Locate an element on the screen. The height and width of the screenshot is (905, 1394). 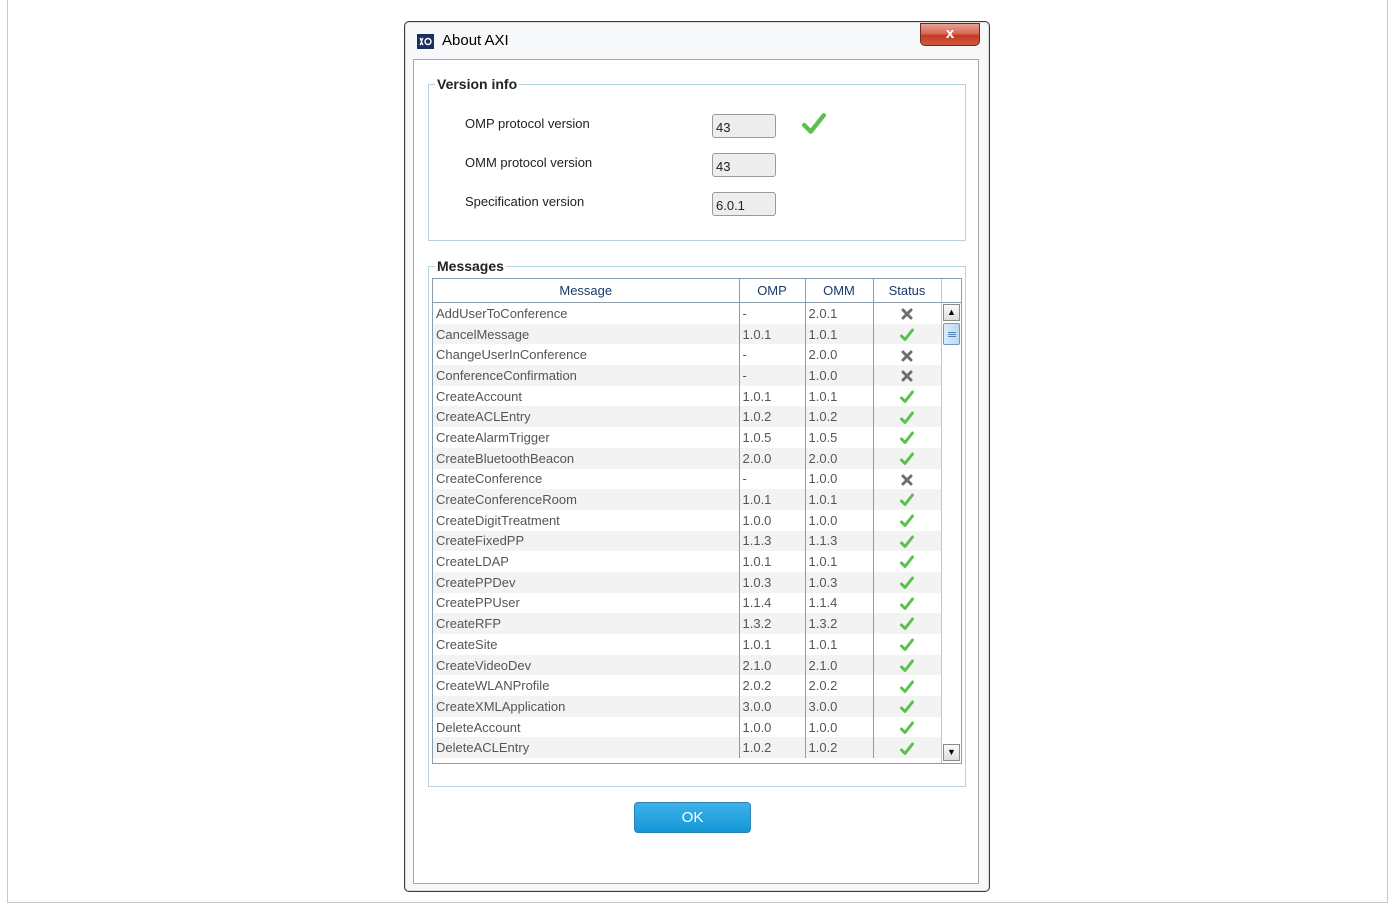
cell-message: CreateSite is located at coordinates (586, 644).